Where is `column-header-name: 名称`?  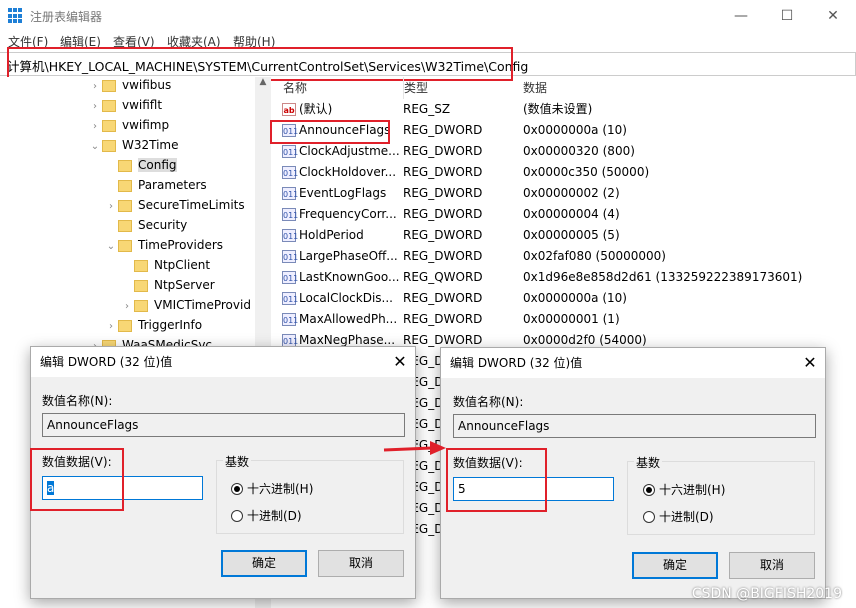 column-header-name: 名称 is located at coordinates (295, 88).